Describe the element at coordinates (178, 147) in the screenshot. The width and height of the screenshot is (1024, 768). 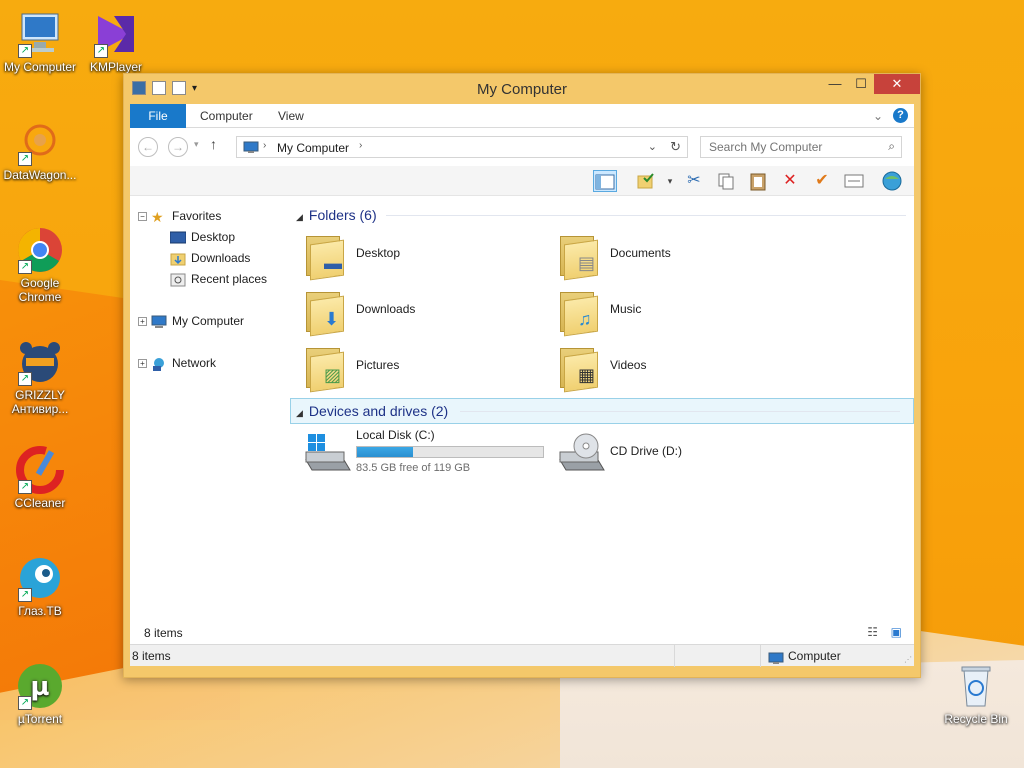
I see `forward-button: →` at that location.